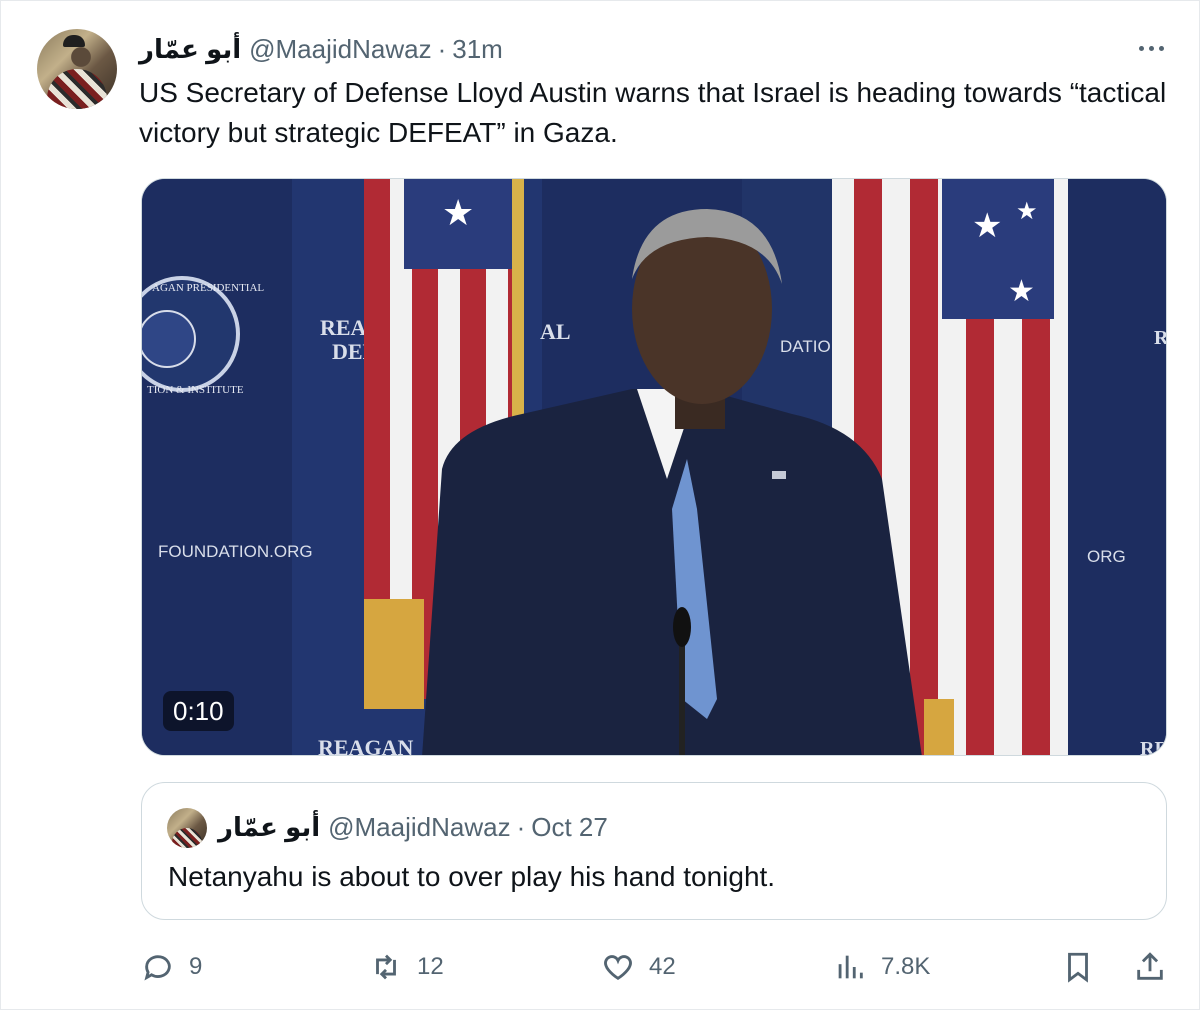  I want to click on quoted-tweet-header: أبو عمّار @MaajidNawaz · Oct 27, so click(413, 827).